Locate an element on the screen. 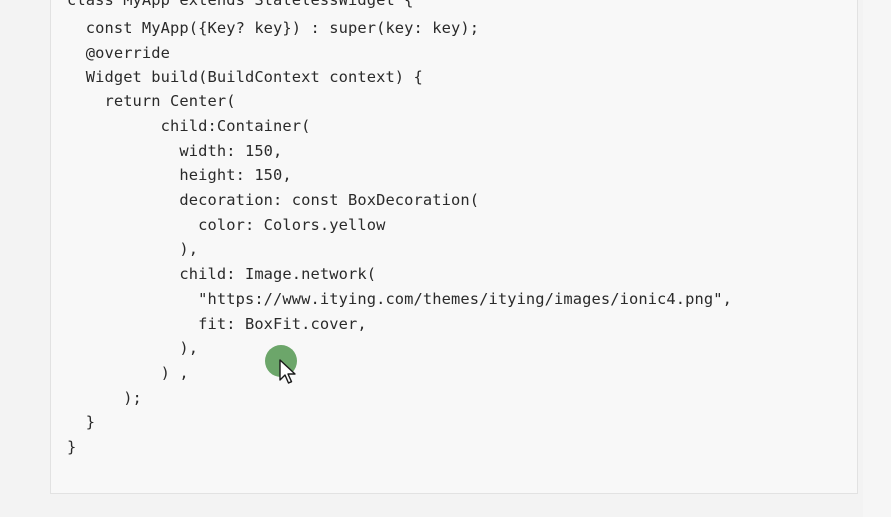 The height and width of the screenshot is (517, 891). code-line: height: 150, is located at coordinates (179, 175).